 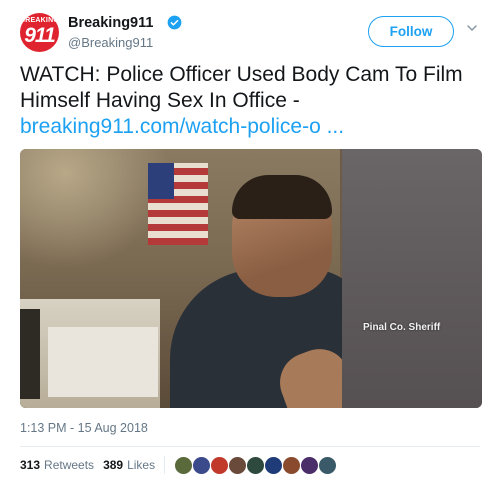 I want to click on follow-button: Follow, so click(x=411, y=31).